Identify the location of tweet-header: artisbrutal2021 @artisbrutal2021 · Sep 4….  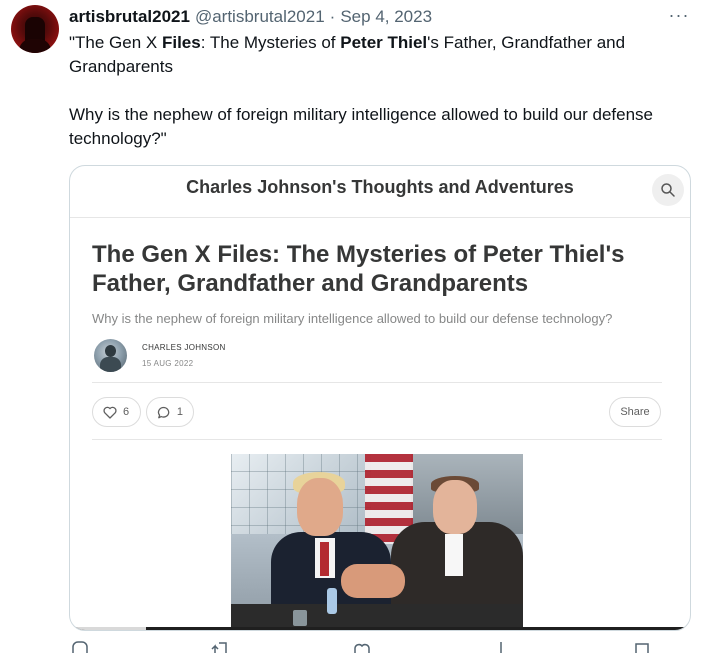
(250, 17).